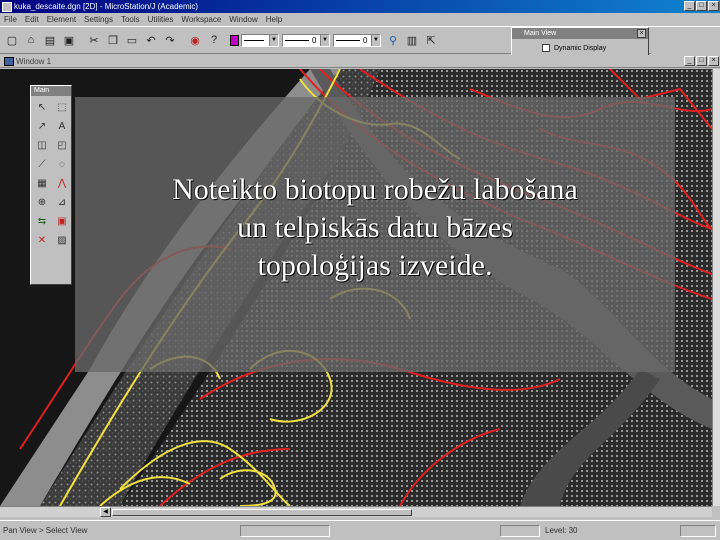 The width and height of the screenshot is (720, 540). What do you see at coordinates (12, 40) in the screenshot?
I see `new-file-icon: ▢` at bounding box center [12, 40].